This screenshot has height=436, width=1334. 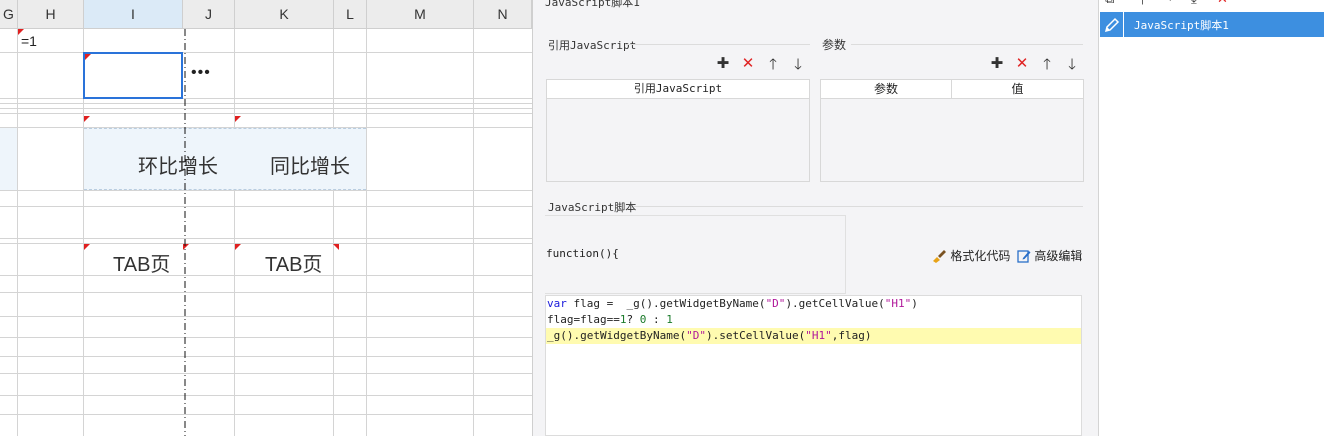 I want to click on format-code-button: 格式化代码, so click(x=970, y=255).